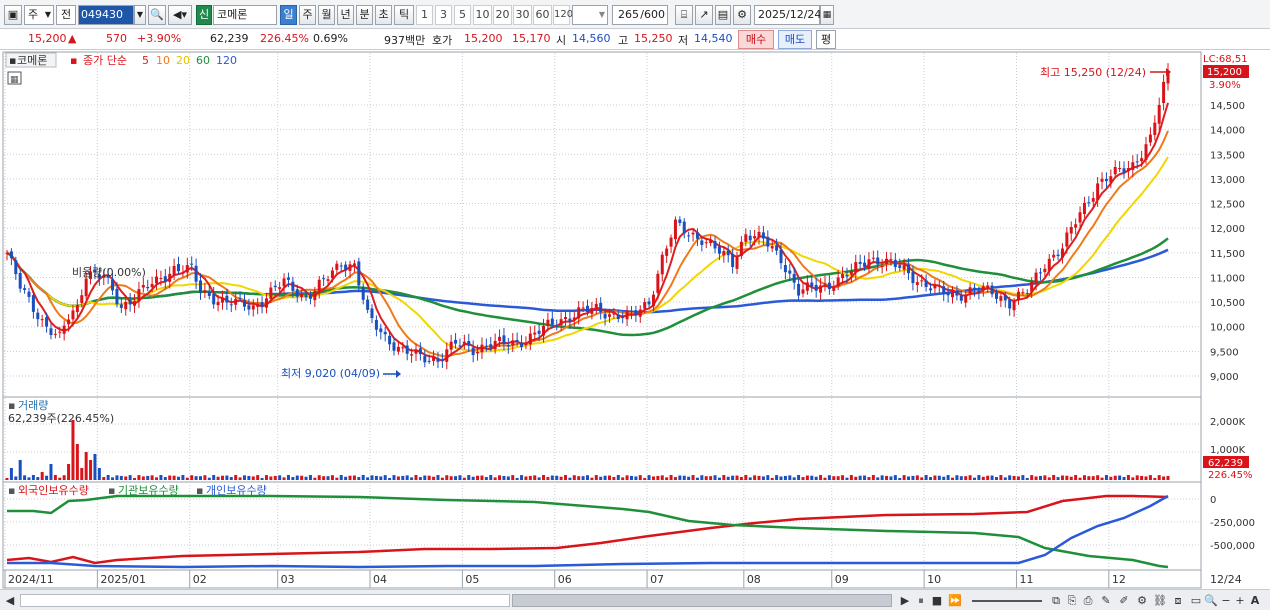 The image size is (1270, 610). I want to click on link-icon: ⛓, so click(1160, 600).